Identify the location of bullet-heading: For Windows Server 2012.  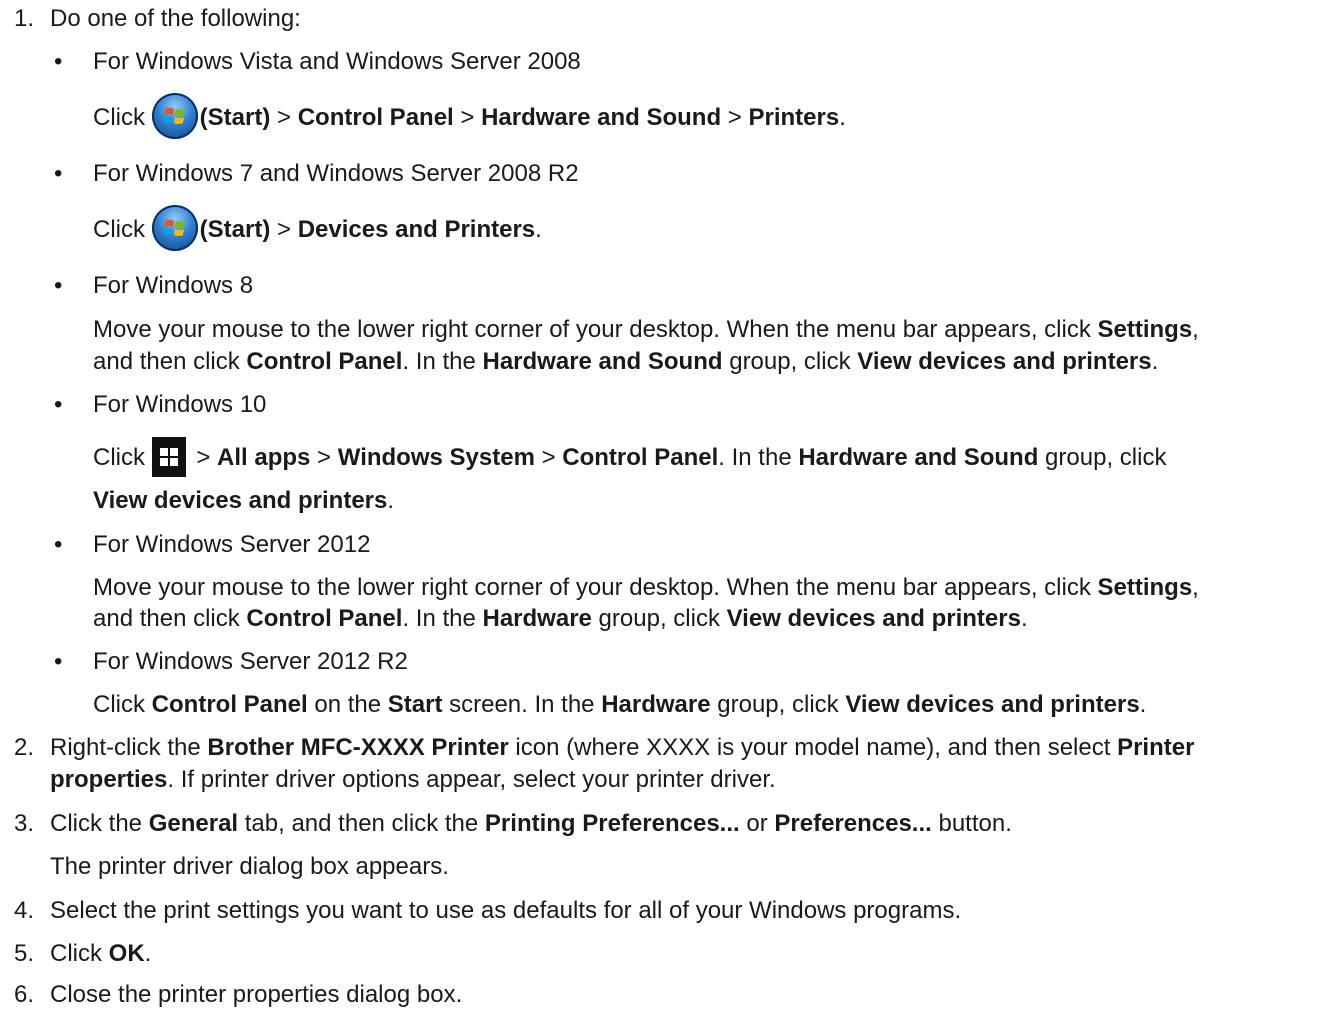
(232, 544).